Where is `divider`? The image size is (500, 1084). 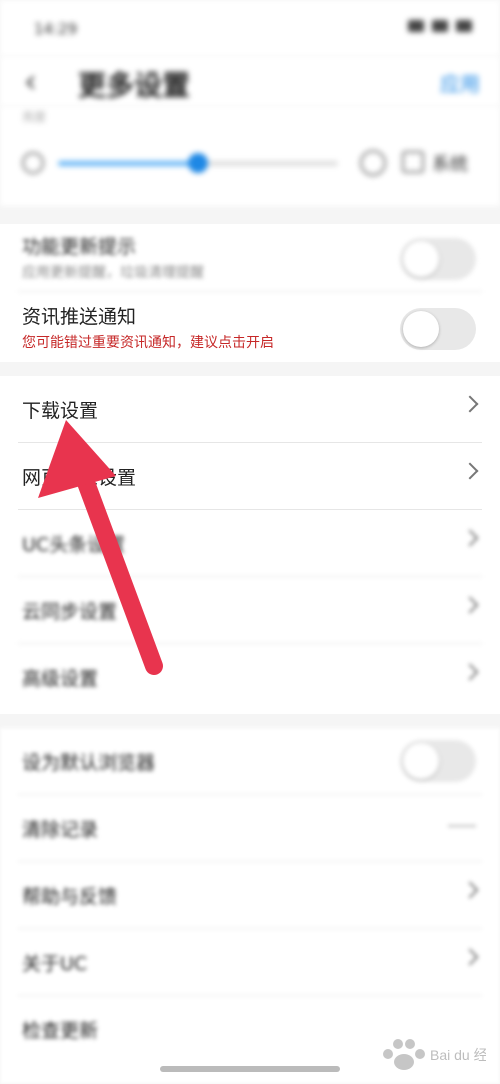 divider is located at coordinates (250, 291).